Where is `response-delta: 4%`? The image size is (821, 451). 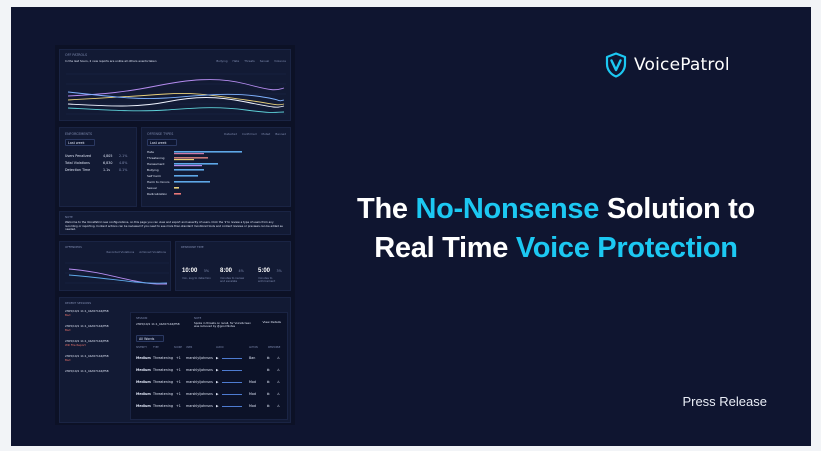
response-delta: 4% is located at coordinates (241, 271).